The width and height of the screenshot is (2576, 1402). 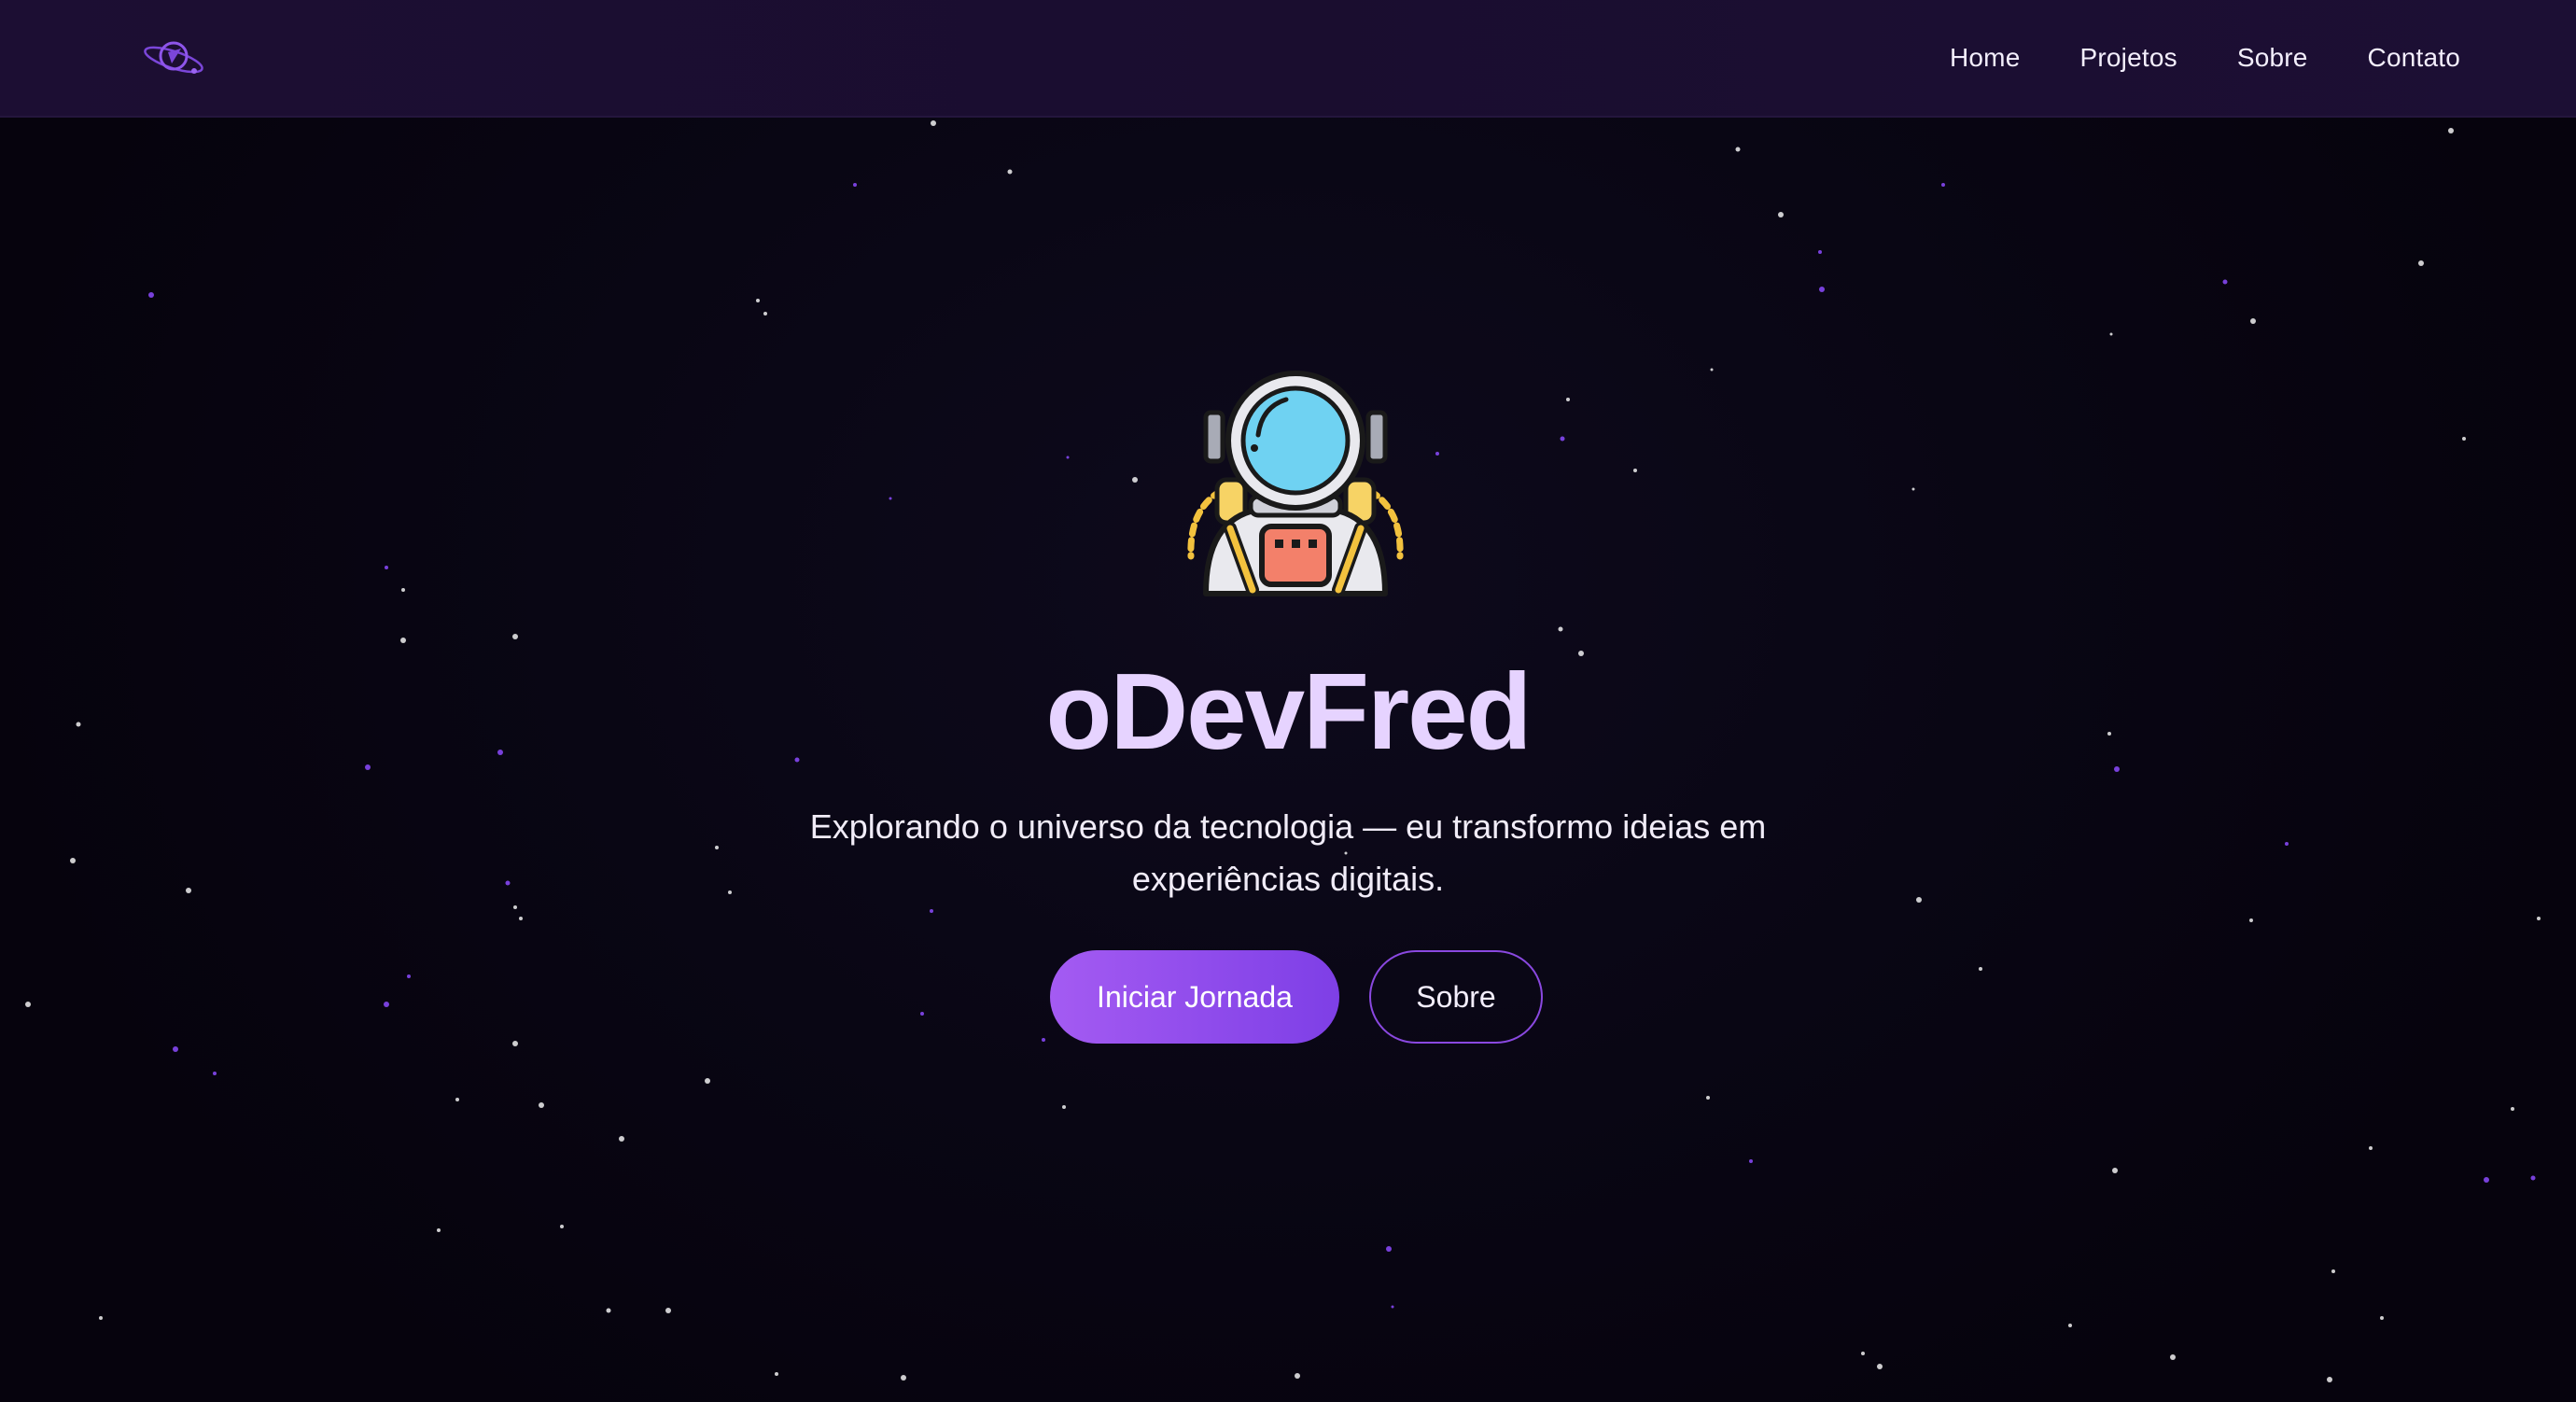 What do you see at coordinates (2272, 58) in the screenshot?
I see `nav-link-sobre: Sobre` at bounding box center [2272, 58].